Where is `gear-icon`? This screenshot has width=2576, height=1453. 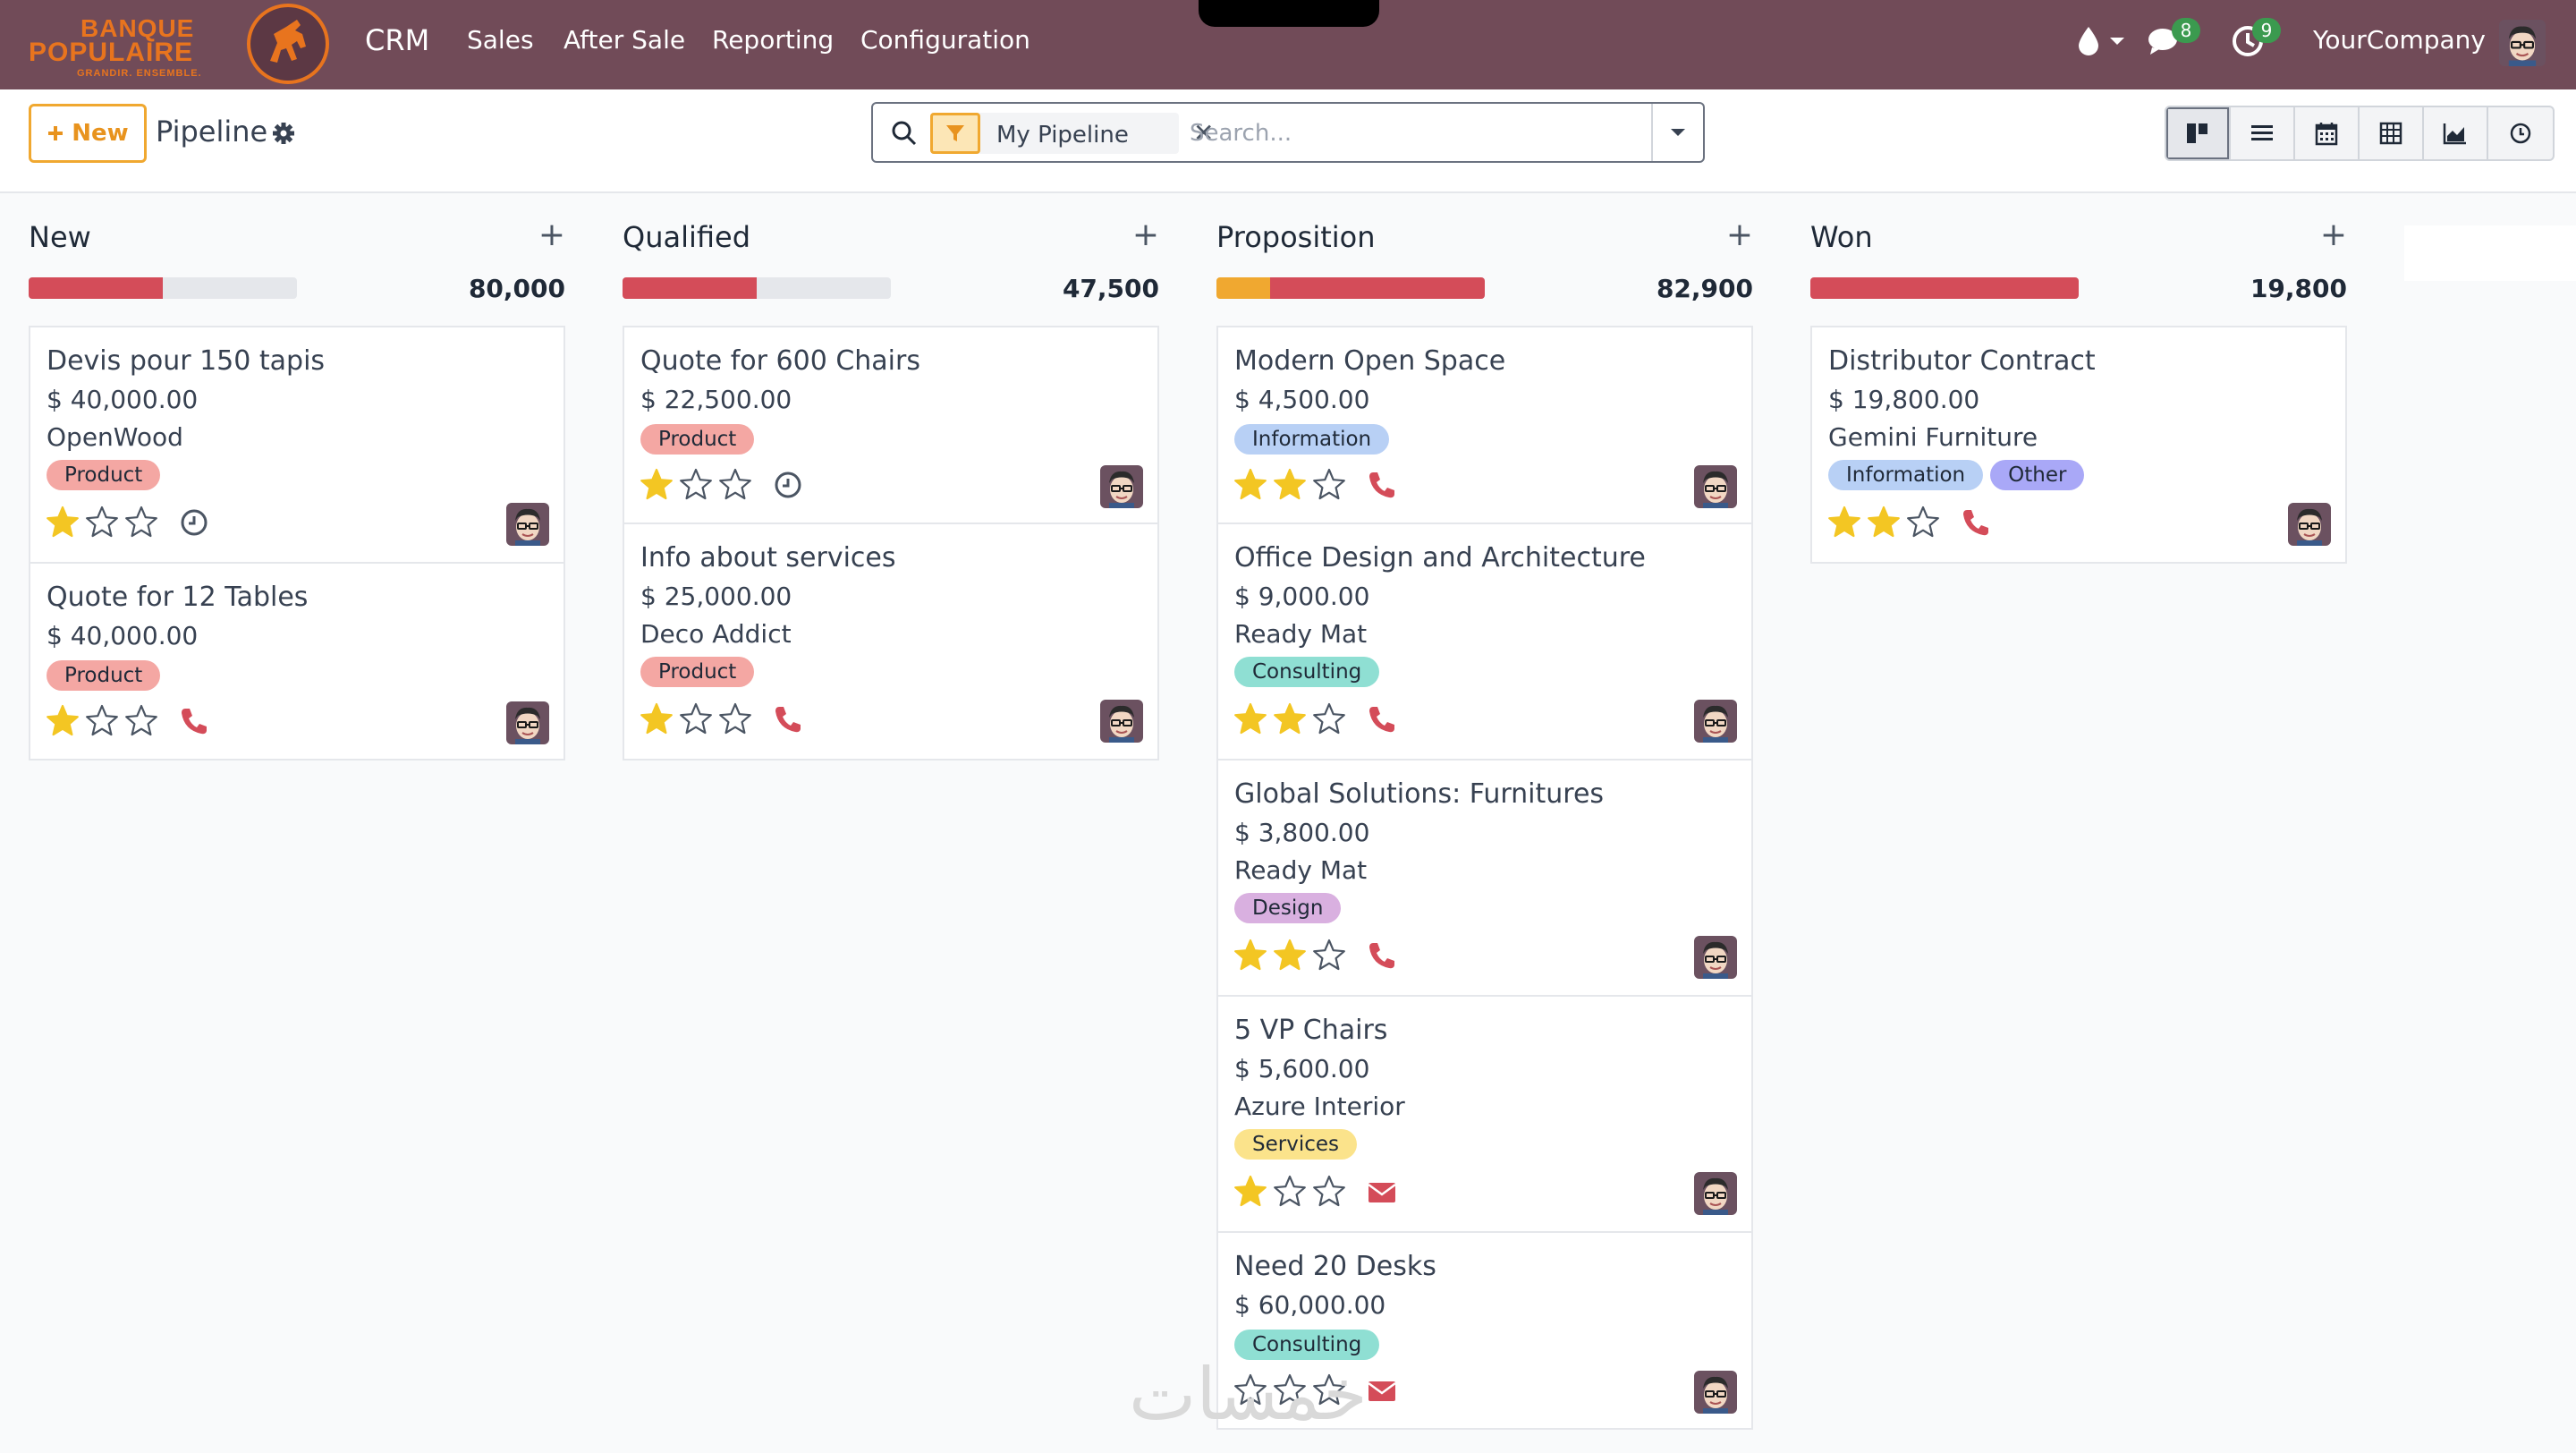
gear-icon is located at coordinates (283, 133).